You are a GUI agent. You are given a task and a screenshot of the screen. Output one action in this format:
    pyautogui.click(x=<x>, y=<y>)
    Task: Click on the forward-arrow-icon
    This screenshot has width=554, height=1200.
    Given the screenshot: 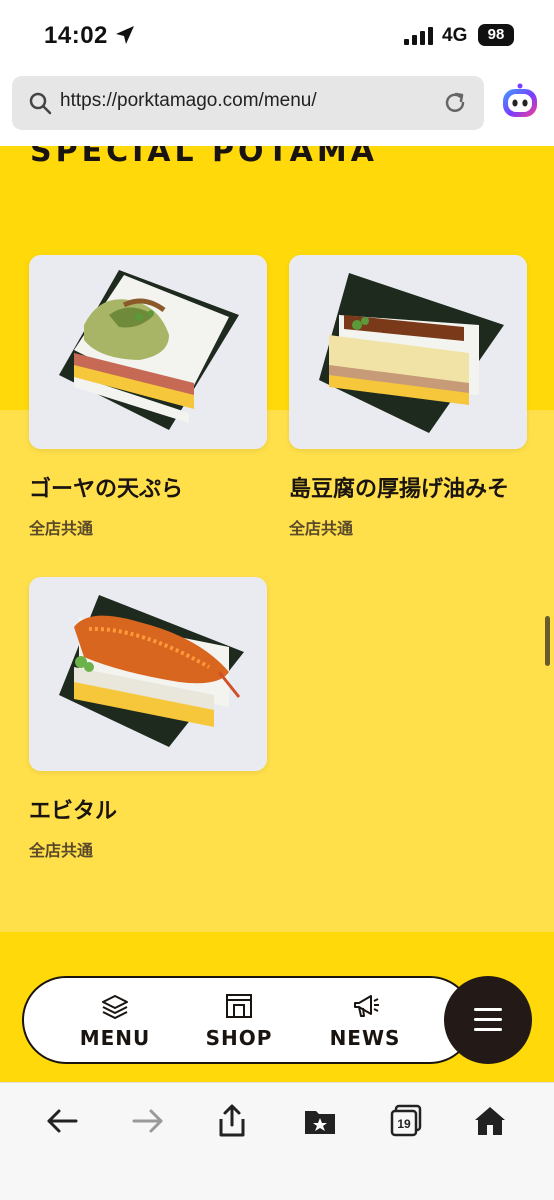 What is the action you would take?
    pyautogui.click(x=147, y=1121)
    